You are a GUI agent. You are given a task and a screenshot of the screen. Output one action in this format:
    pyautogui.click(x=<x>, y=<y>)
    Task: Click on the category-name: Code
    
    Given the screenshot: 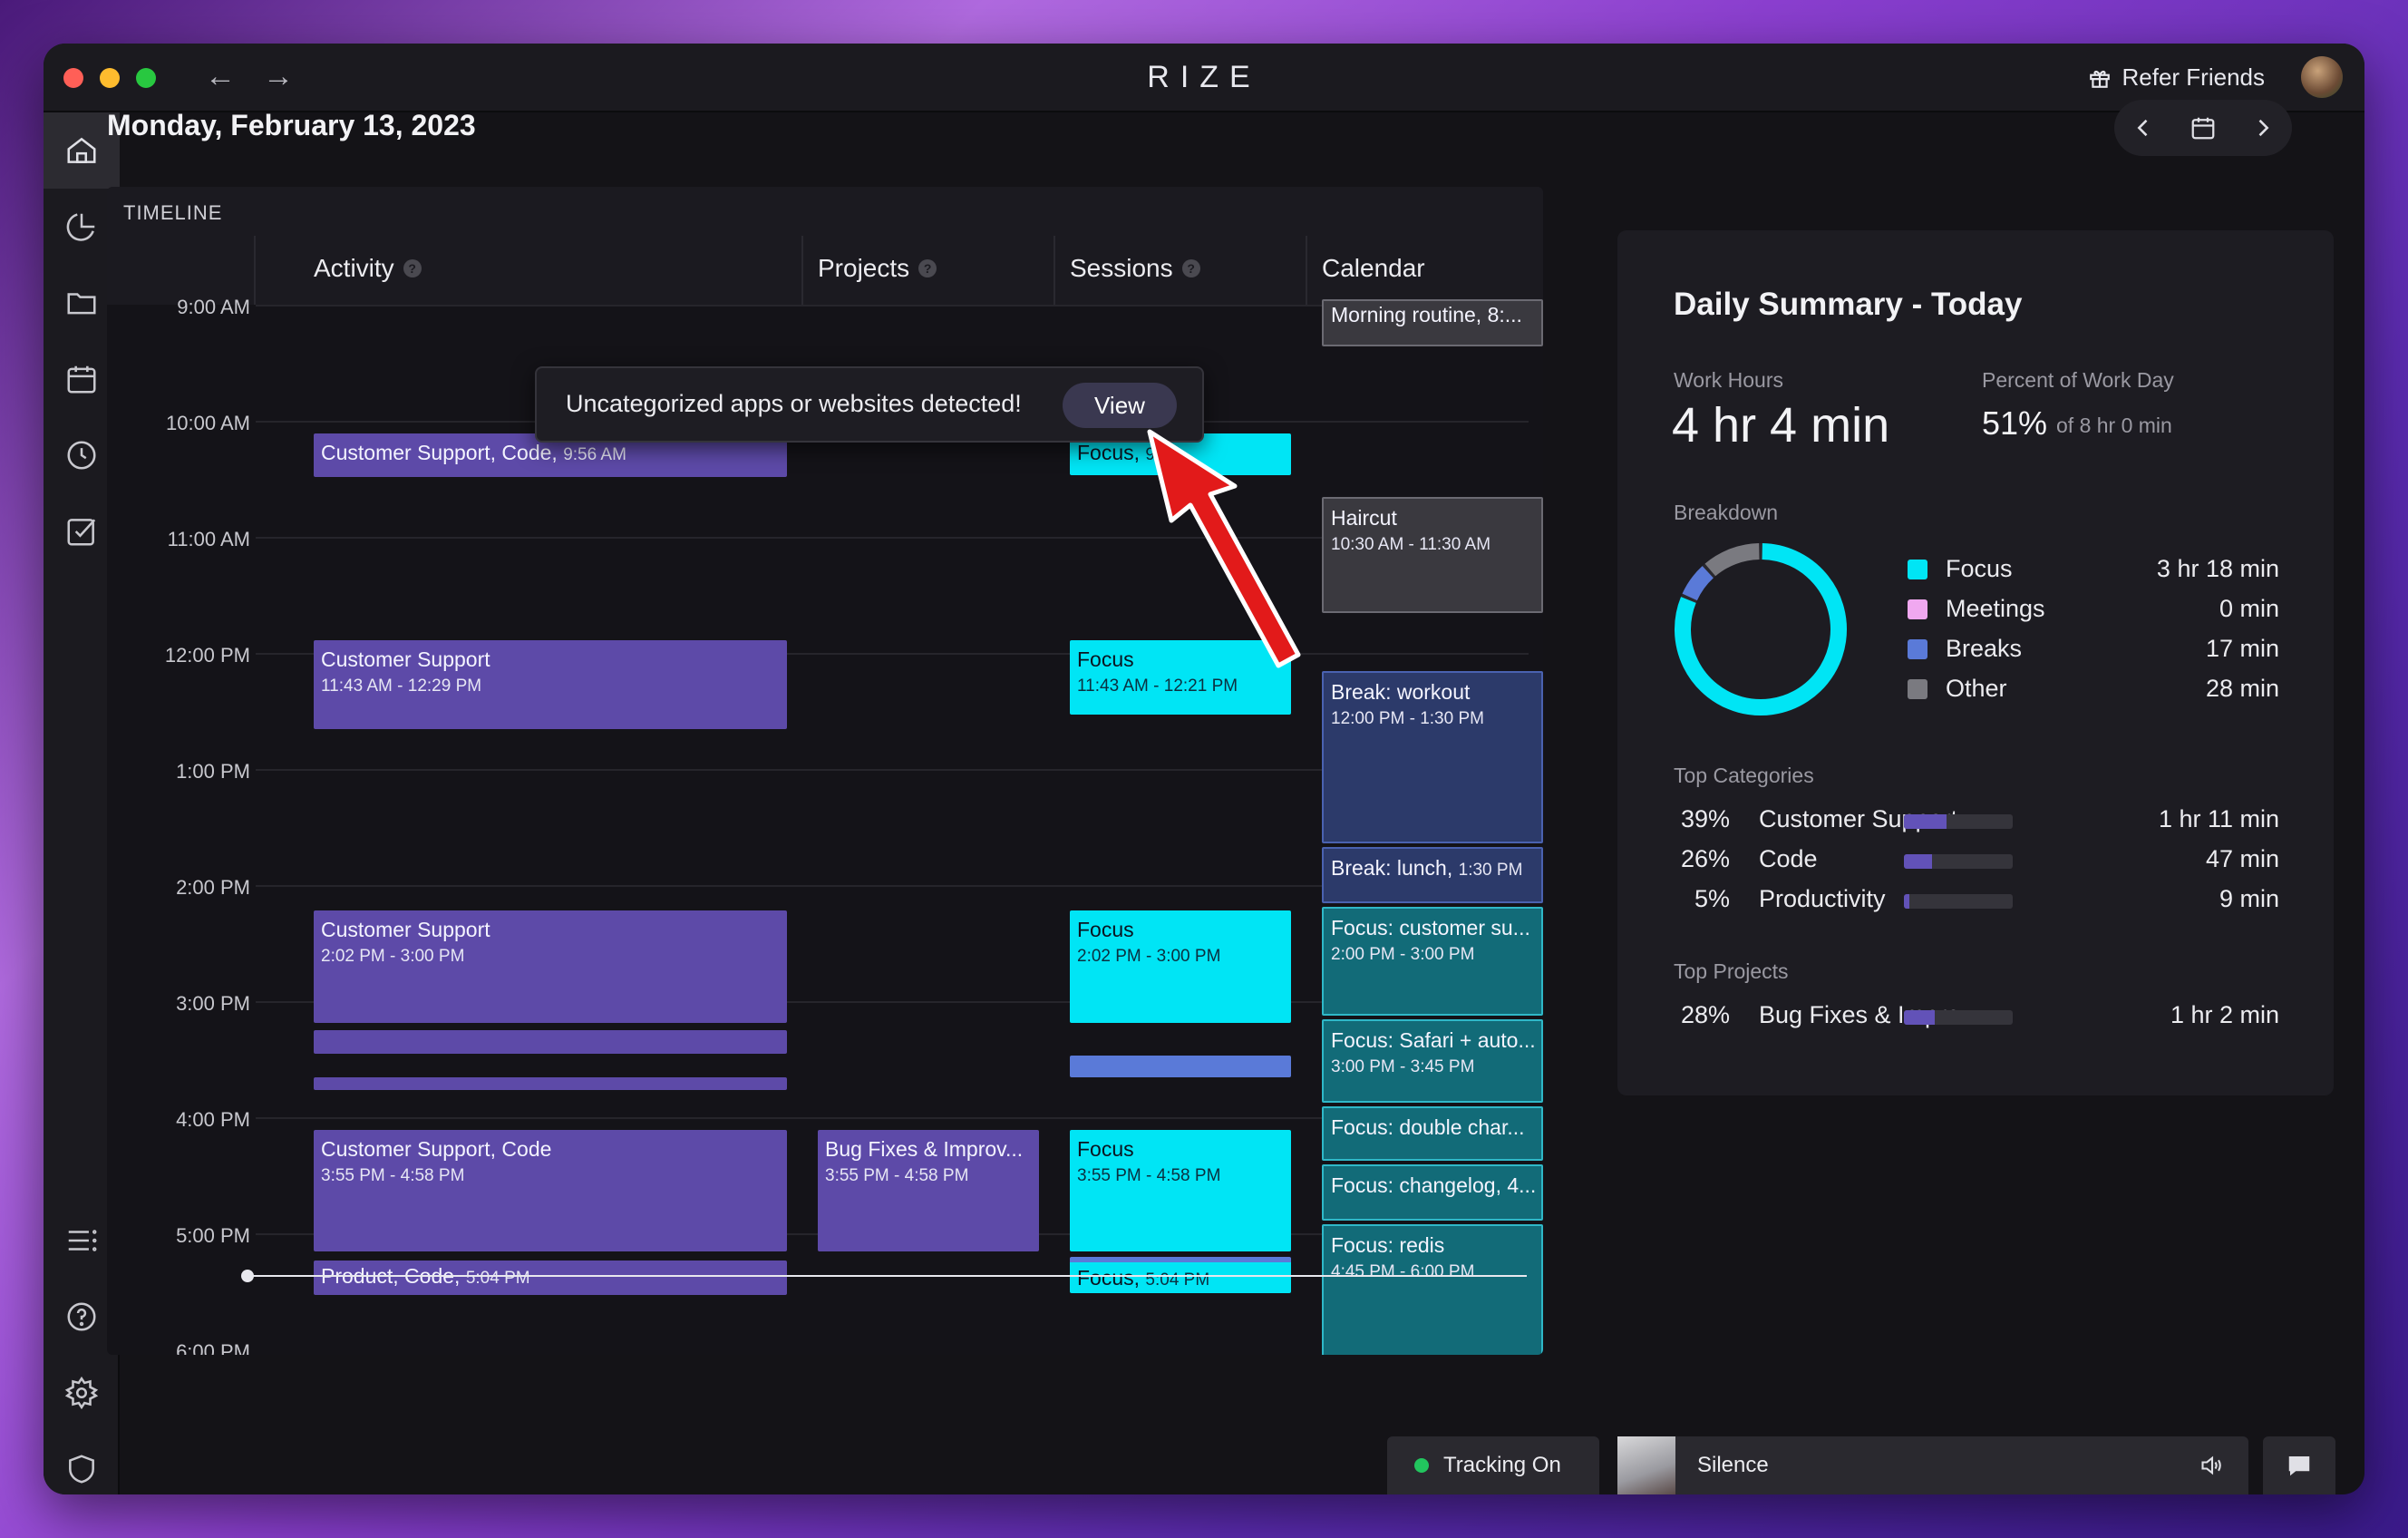 What is the action you would take?
    pyautogui.click(x=1788, y=858)
    